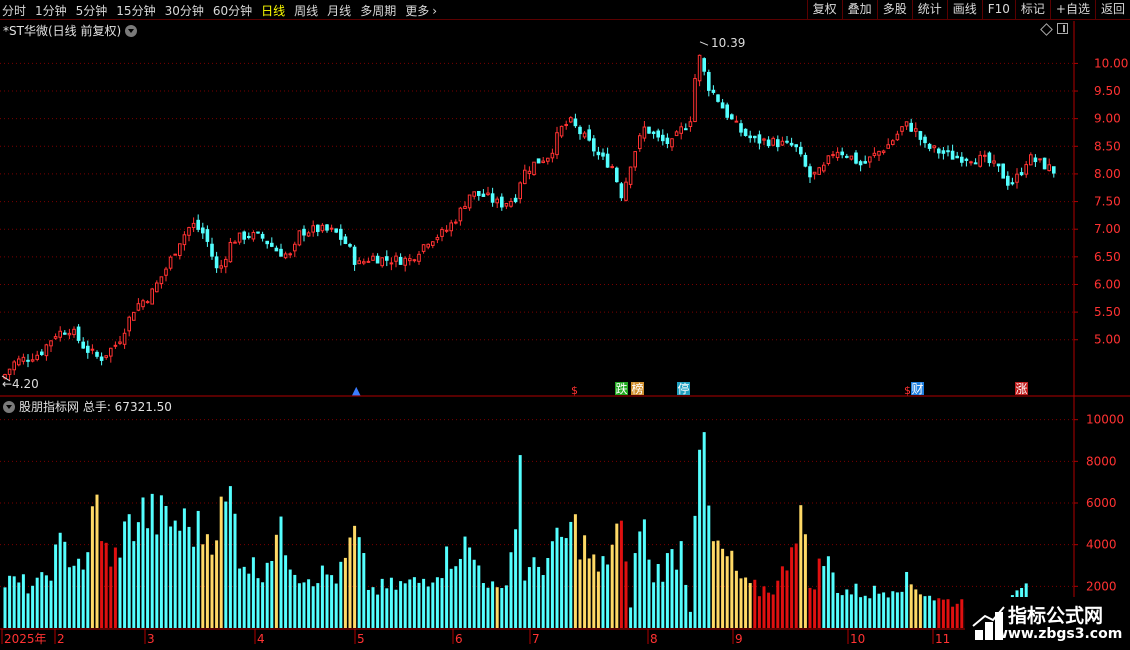 Image resolution: width=1130 pixels, height=650 pixels. I want to click on low-price-label: ←4.20, so click(20, 384).